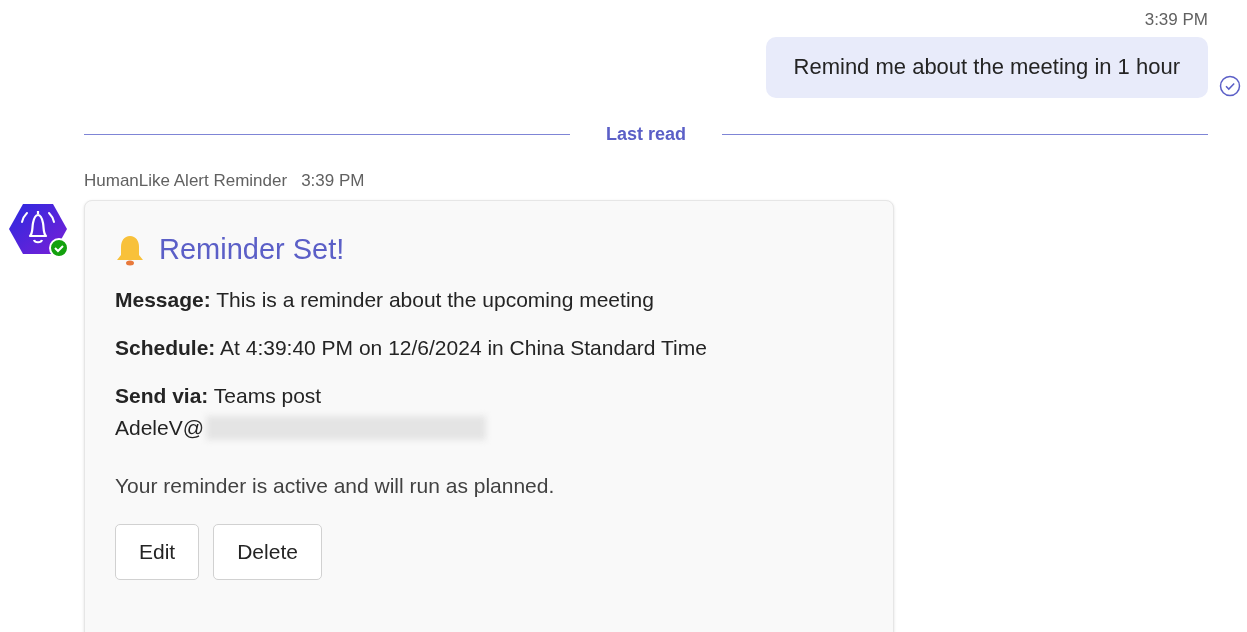 The height and width of the screenshot is (632, 1247). Describe the element at coordinates (157, 552) in the screenshot. I see `card-button: Edit` at that location.